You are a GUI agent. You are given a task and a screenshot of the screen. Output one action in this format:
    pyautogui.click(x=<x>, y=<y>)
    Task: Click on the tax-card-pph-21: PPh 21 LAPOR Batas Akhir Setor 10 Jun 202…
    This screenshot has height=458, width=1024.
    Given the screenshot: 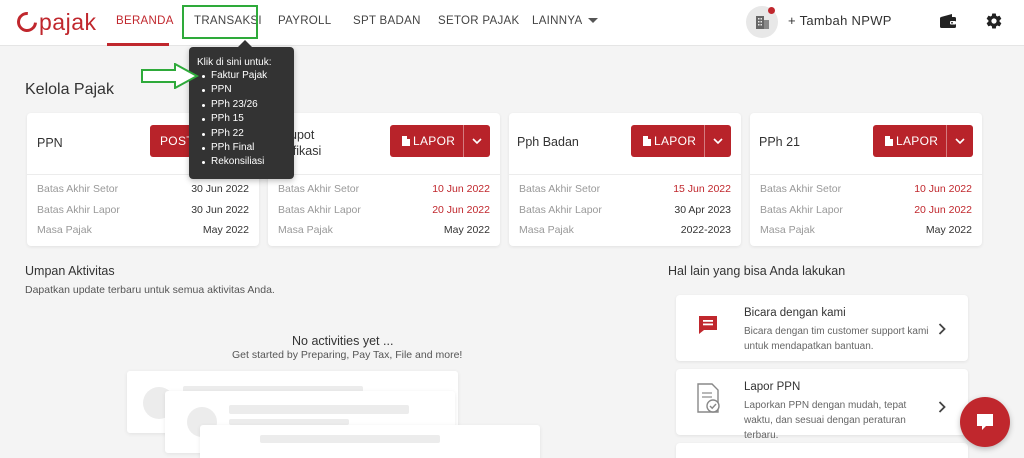 What is the action you would take?
    pyautogui.click(x=866, y=179)
    